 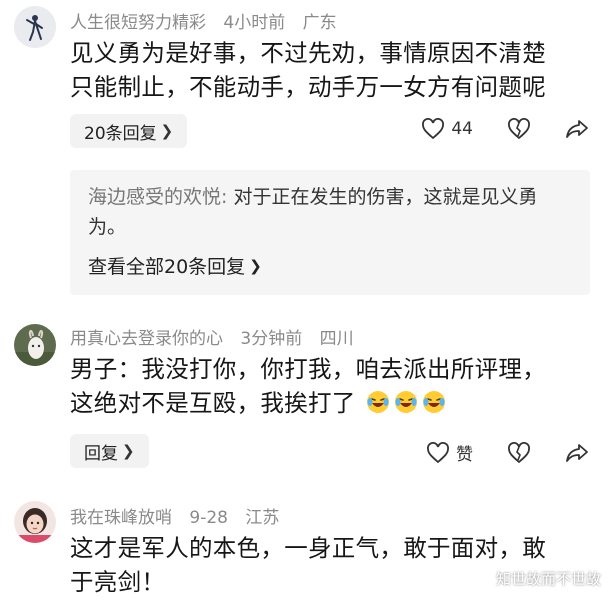 I want to click on reply-preview-text: 海边感受的欢悦: 对于正在发生的伤害，这就是见义勇为。, so click(x=313, y=212).